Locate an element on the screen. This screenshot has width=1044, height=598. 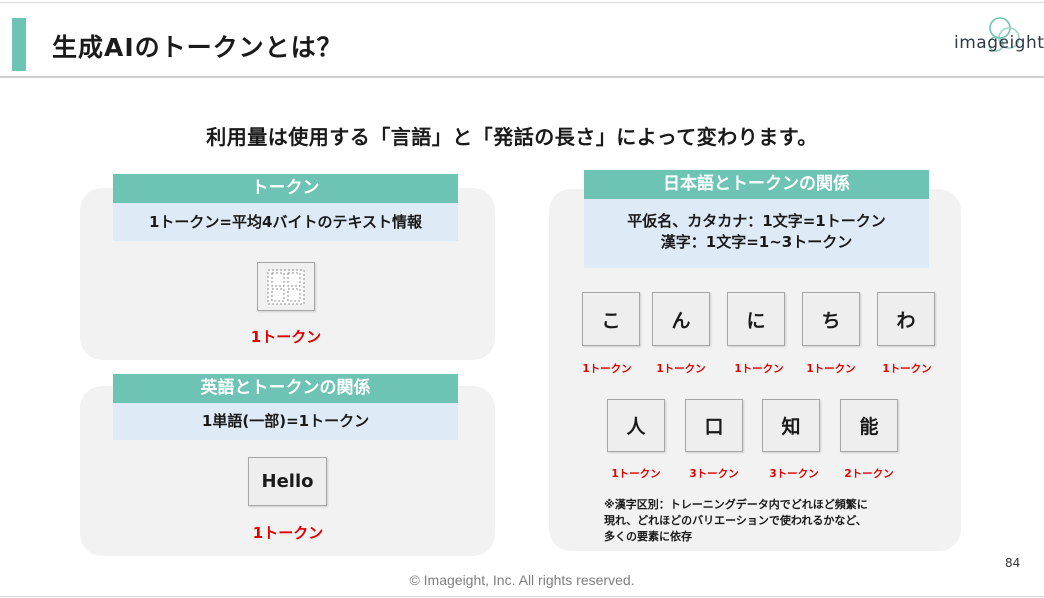
char-box: ち is located at coordinates (831, 319).